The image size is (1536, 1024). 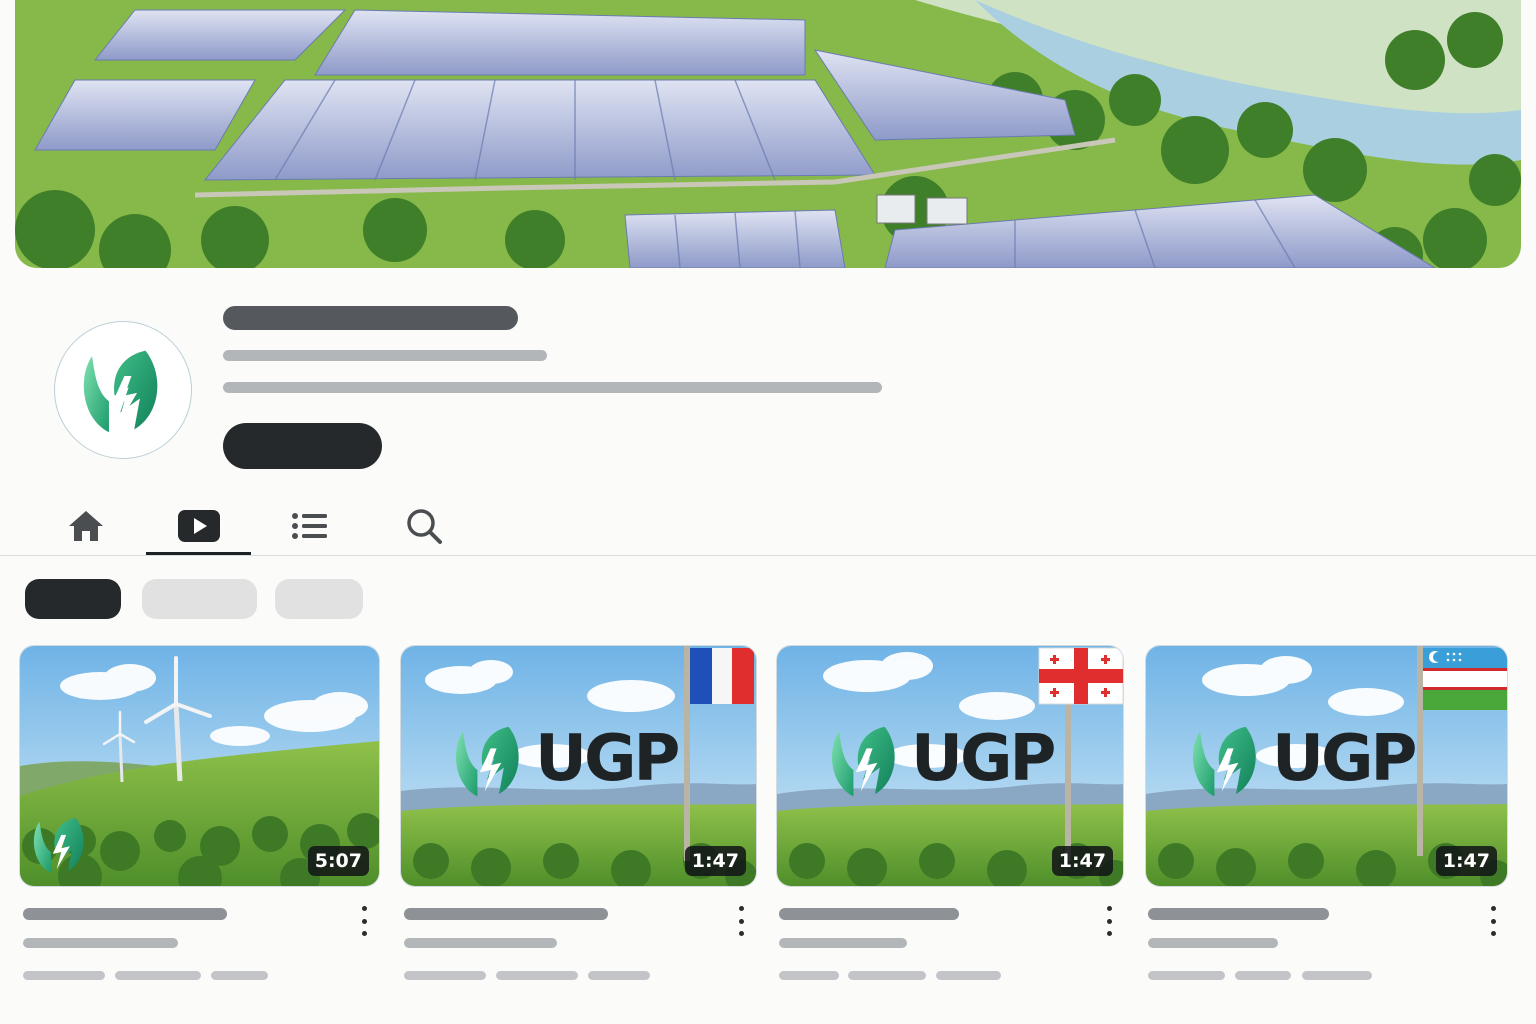 I want to click on tab-home, so click(x=86, y=526).